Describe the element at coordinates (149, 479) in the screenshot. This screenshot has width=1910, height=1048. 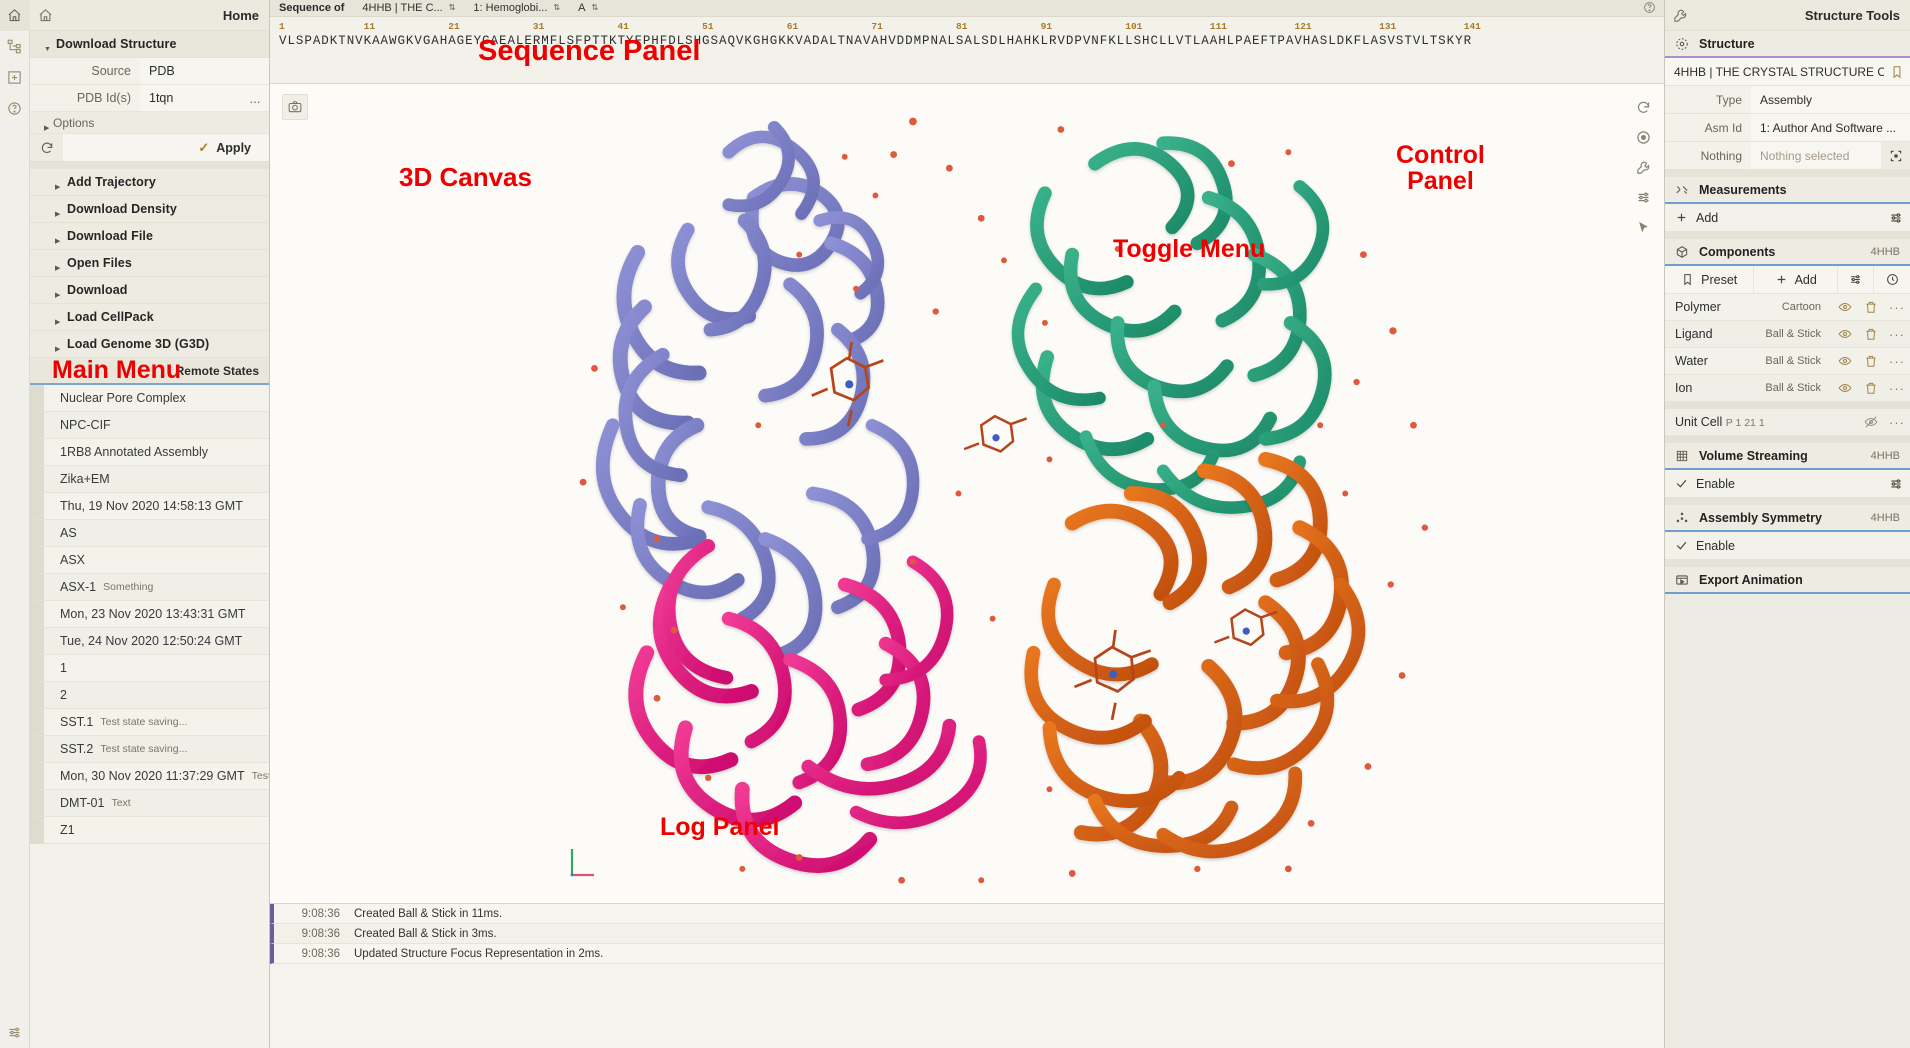
I see `list-item: Zika+EM` at that location.